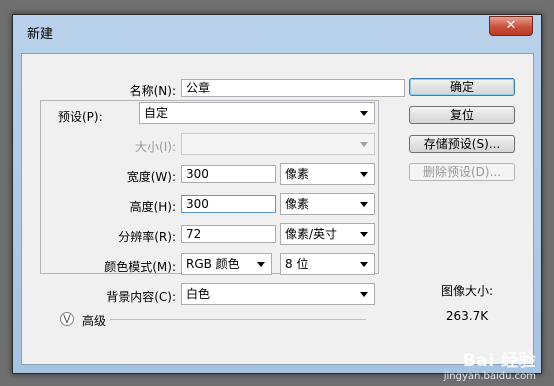  I want to click on close-button: ✕, so click(511, 26).